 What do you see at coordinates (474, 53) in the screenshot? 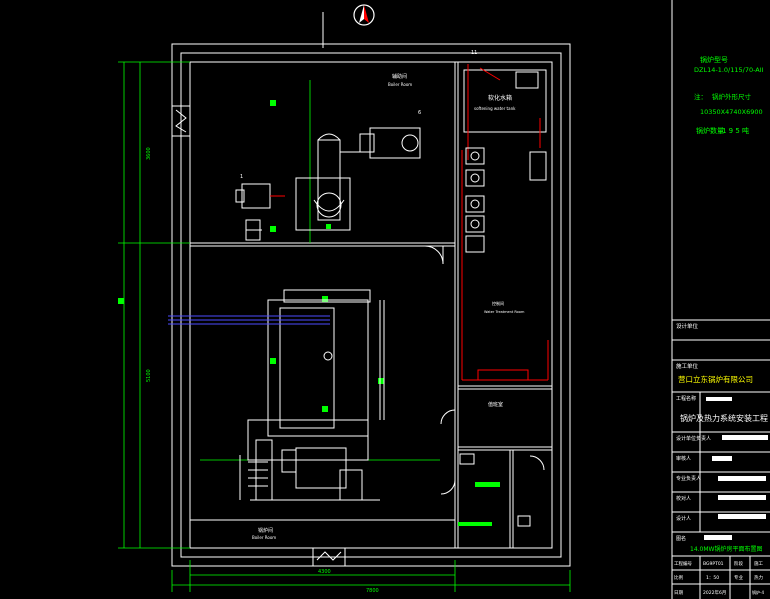
I see `callout-11: 11` at bounding box center [474, 53].